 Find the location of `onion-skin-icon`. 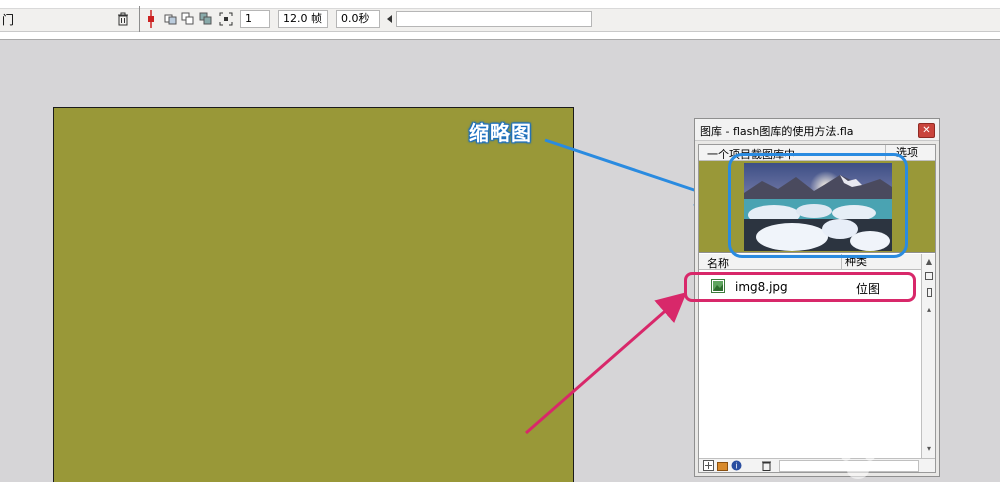

onion-skin-icon is located at coordinates (188, 19).